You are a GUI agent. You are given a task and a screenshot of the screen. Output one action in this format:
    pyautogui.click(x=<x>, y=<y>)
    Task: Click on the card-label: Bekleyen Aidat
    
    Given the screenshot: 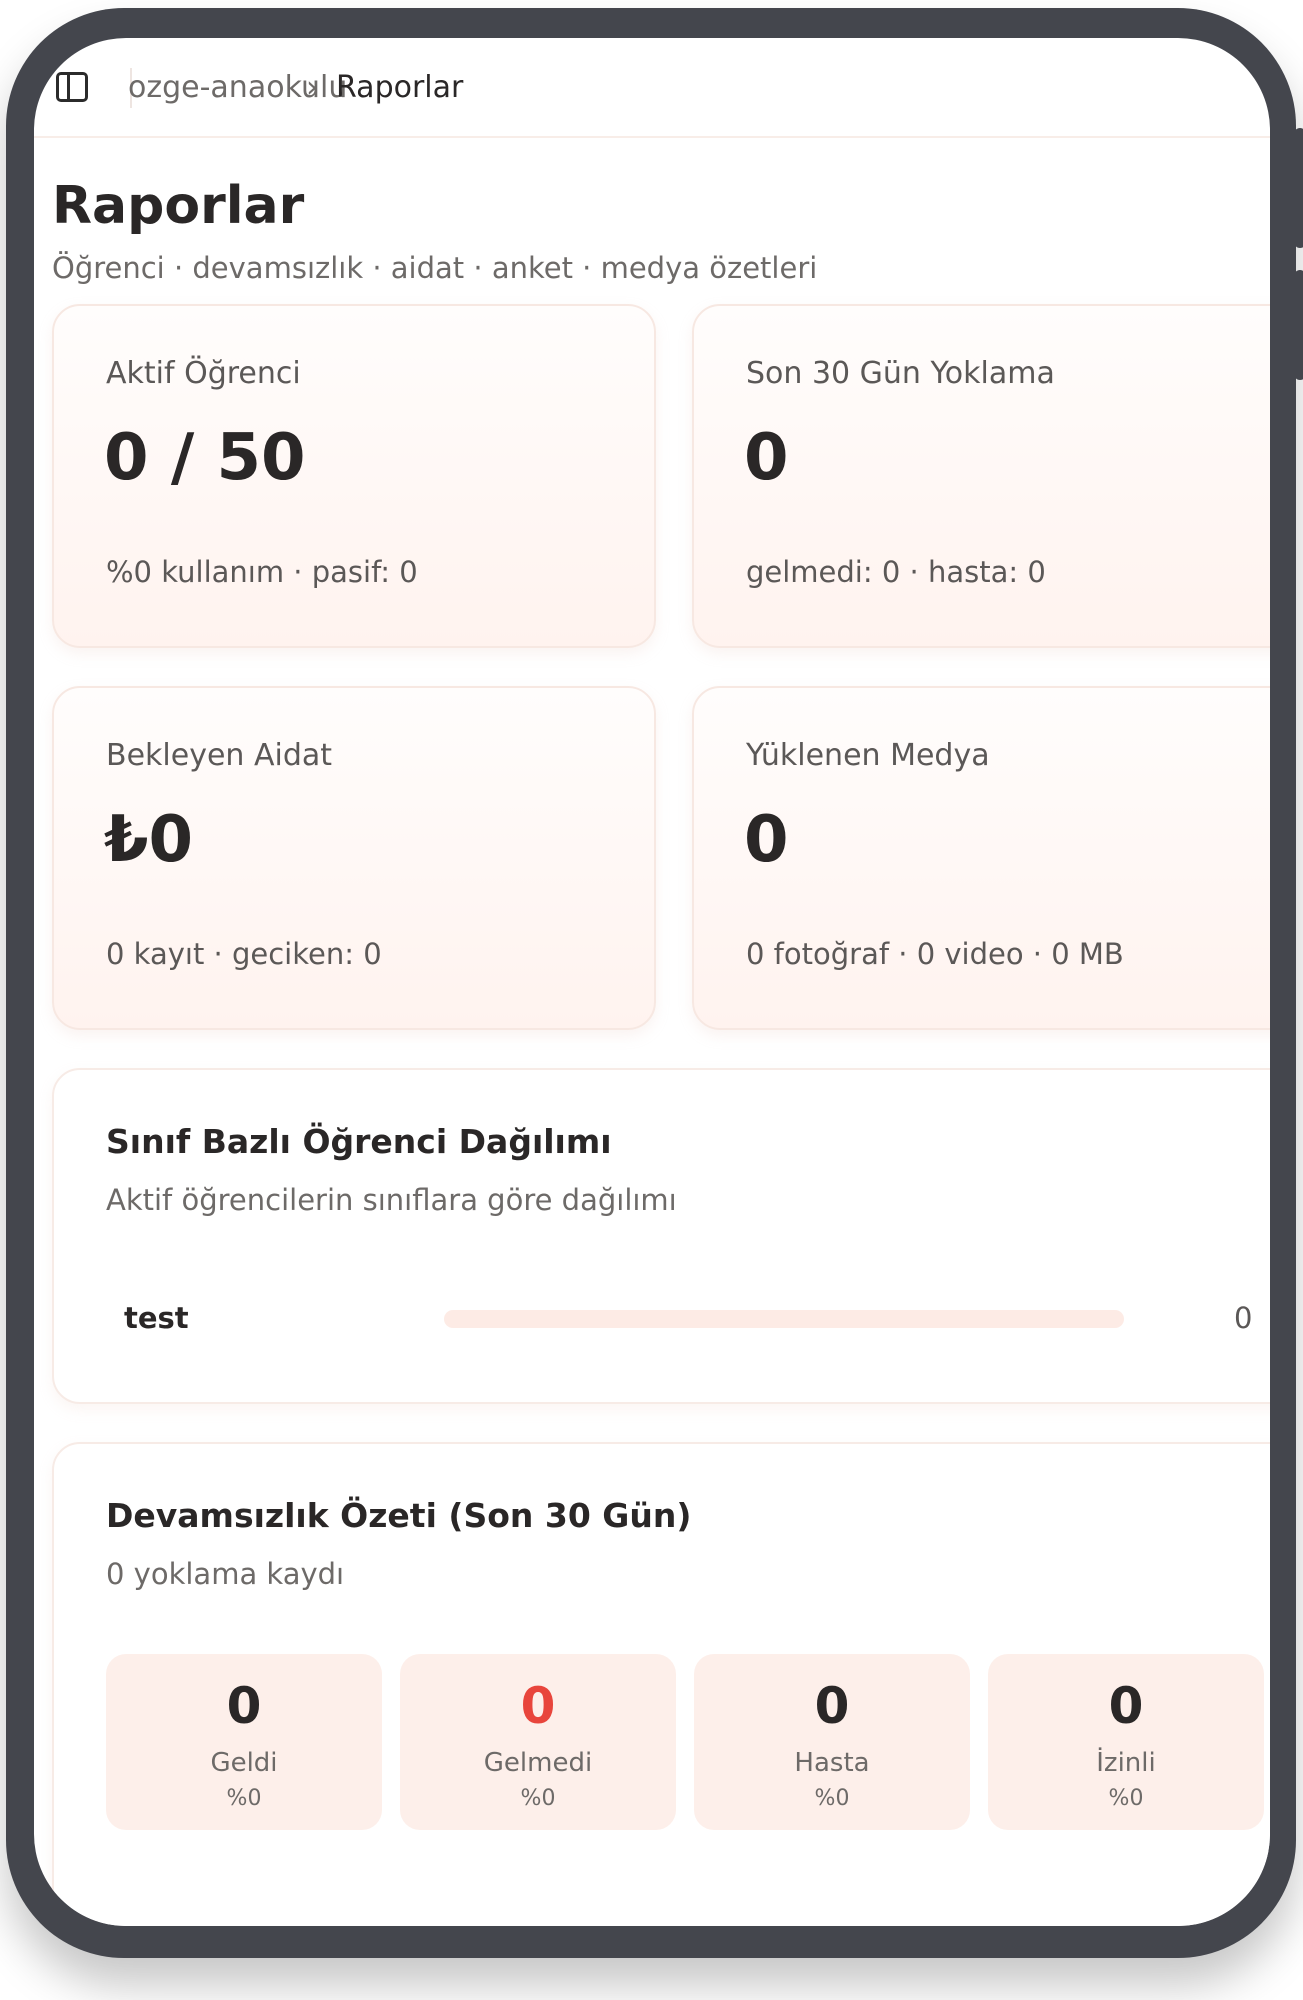 What is the action you would take?
    pyautogui.click(x=219, y=755)
    